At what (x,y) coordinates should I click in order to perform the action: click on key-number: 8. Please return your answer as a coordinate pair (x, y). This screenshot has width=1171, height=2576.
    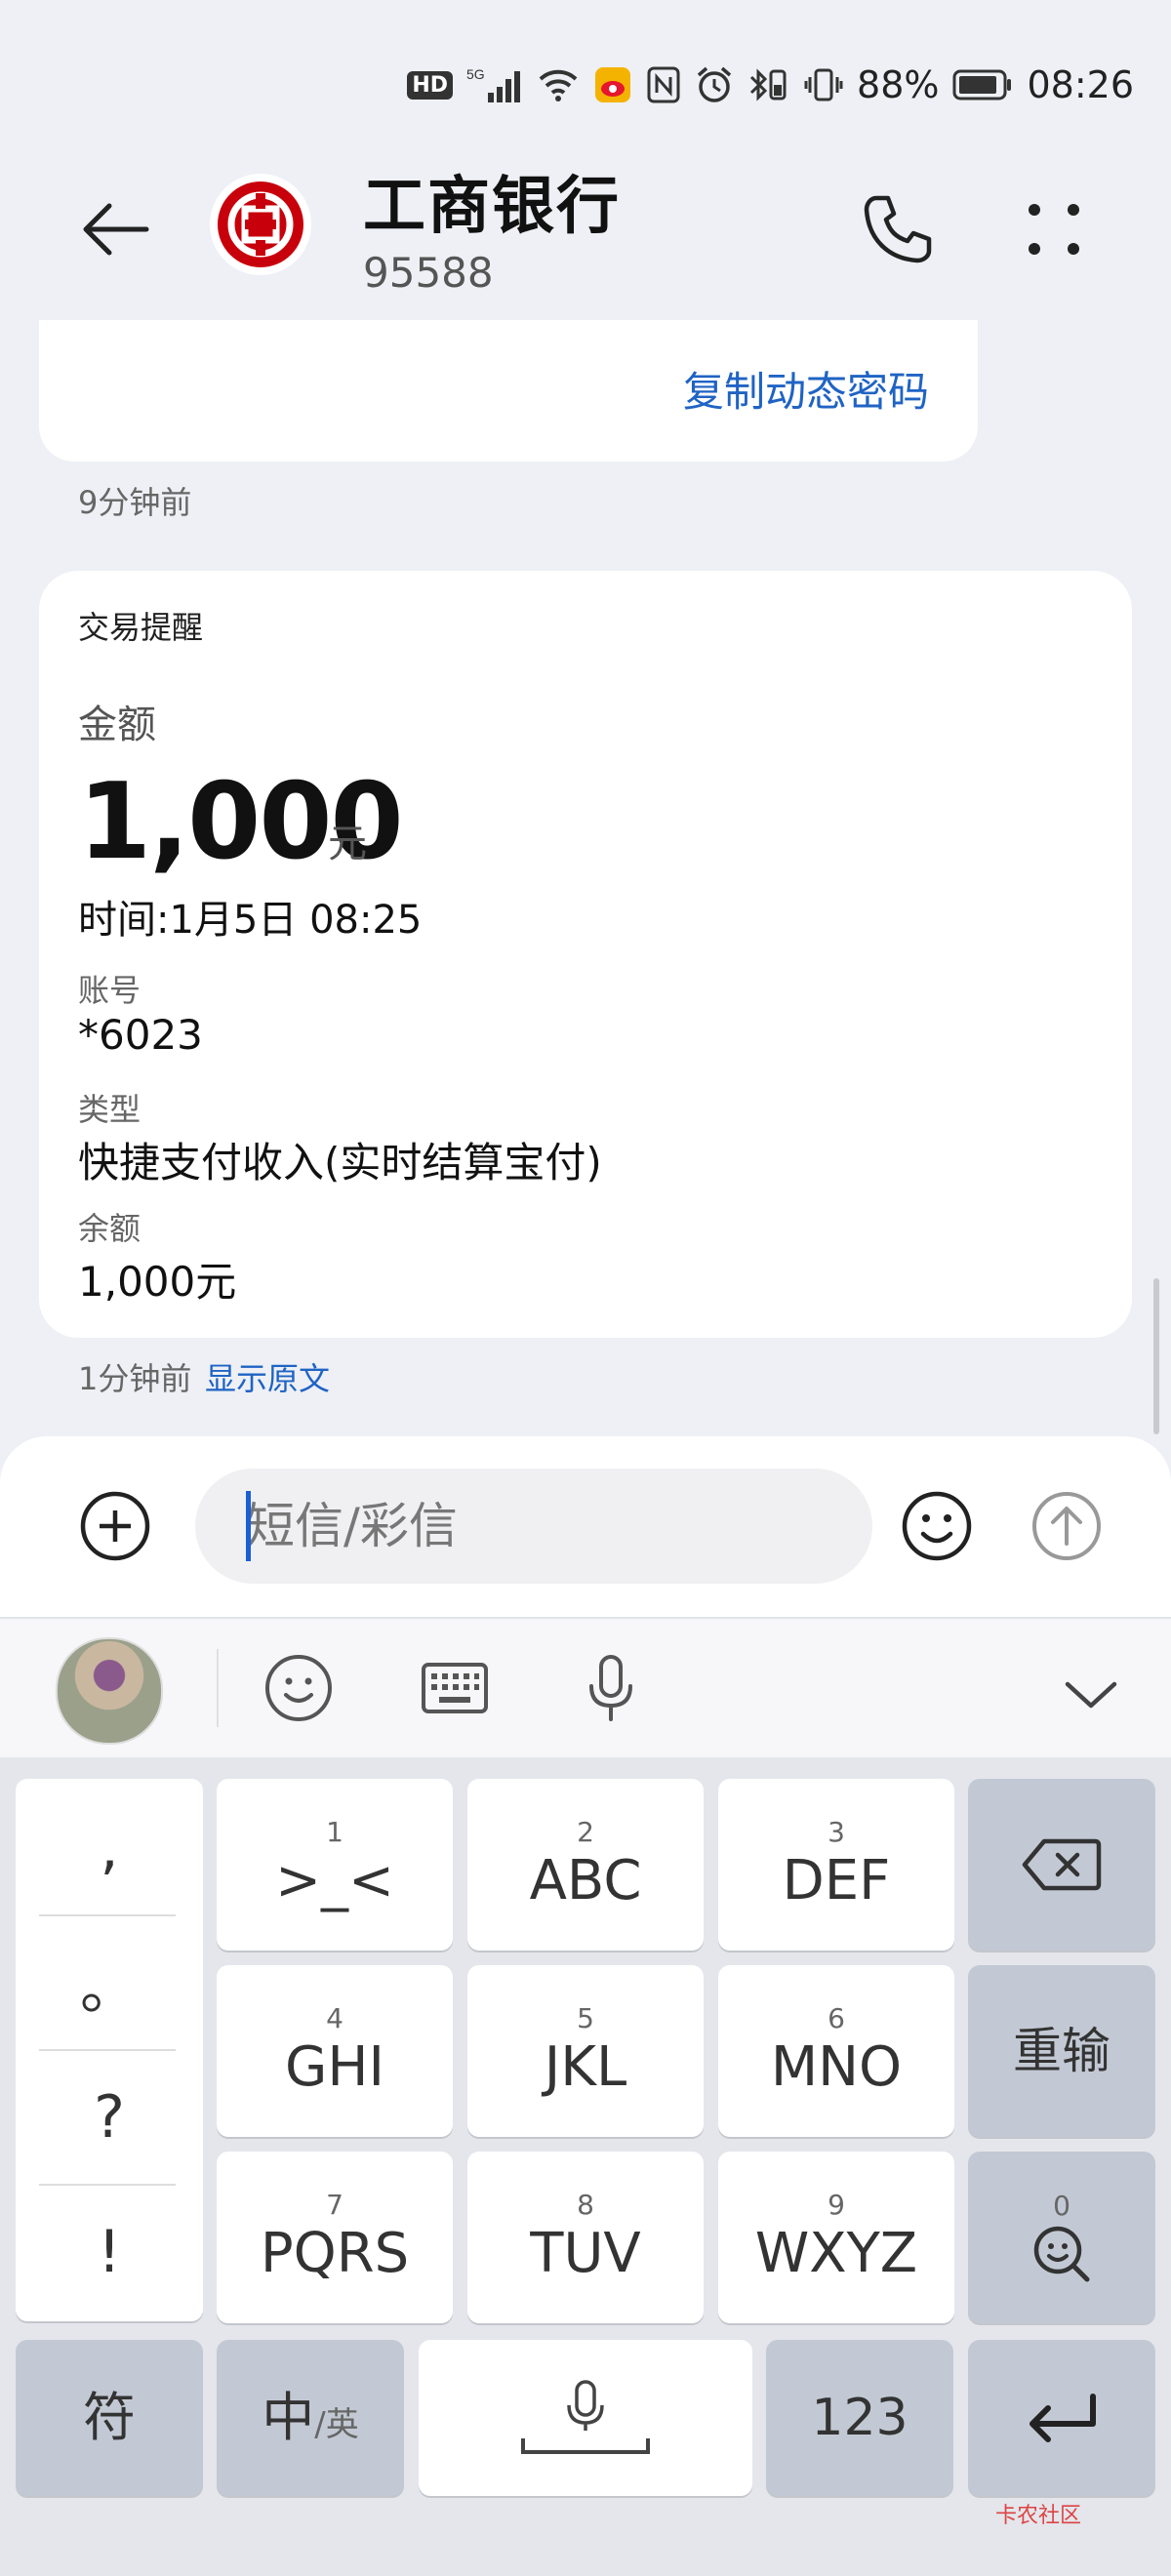
    Looking at the image, I should click on (585, 2205).